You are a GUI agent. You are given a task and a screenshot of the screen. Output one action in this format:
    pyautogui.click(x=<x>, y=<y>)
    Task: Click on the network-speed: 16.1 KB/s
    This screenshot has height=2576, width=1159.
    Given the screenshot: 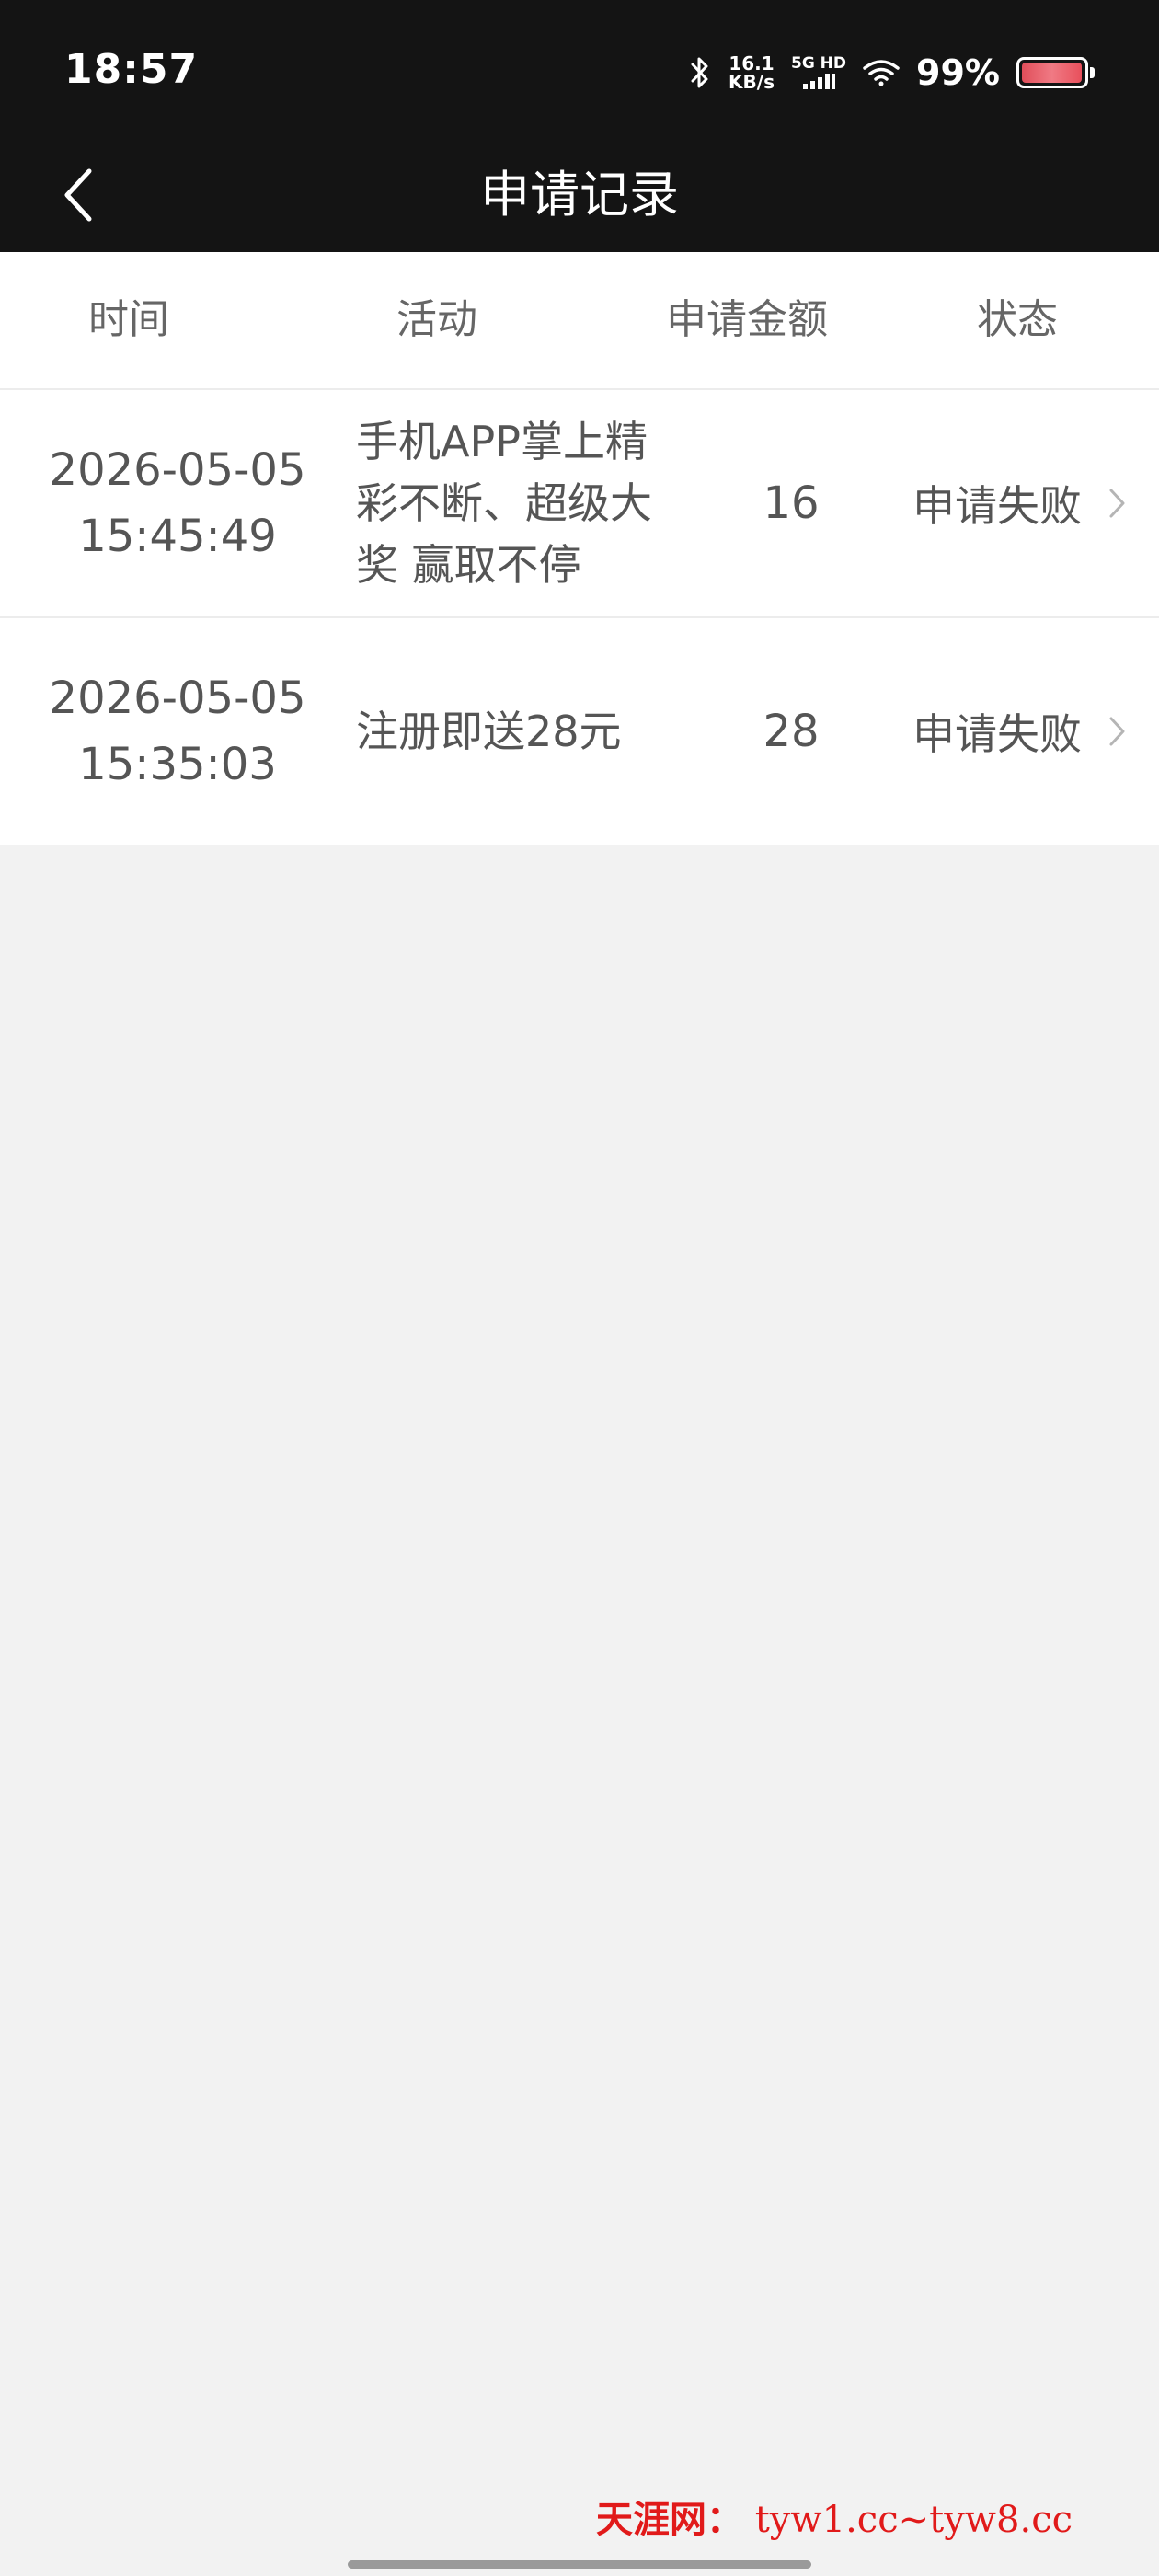 What is the action you would take?
    pyautogui.click(x=752, y=72)
    